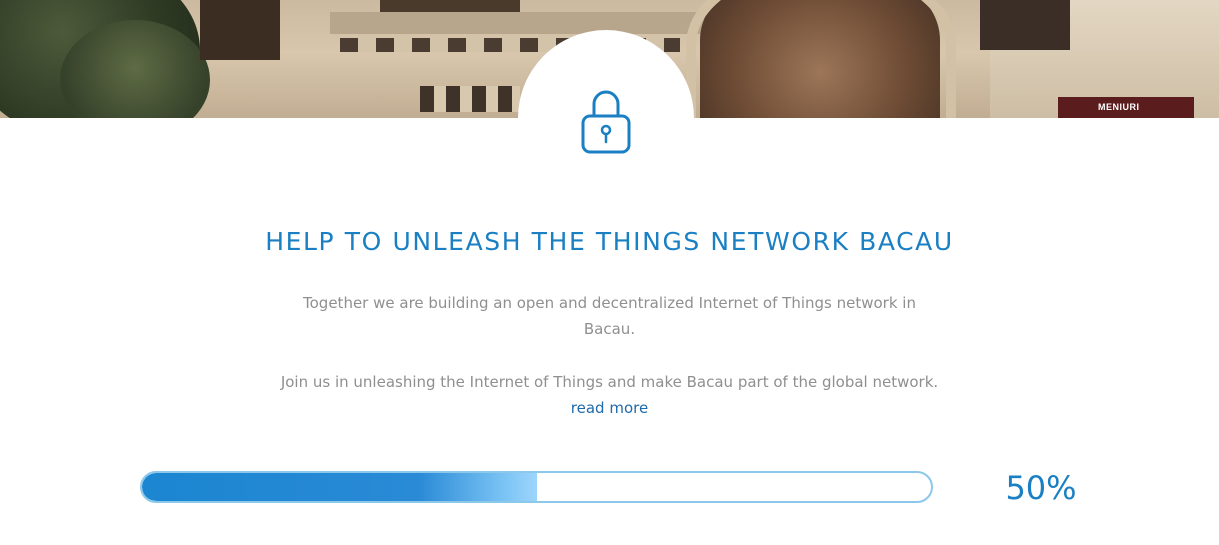 The image size is (1219, 545). What do you see at coordinates (339, 487) in the screenshot?
I see `progress-fill` at bounding box center [339, 487].